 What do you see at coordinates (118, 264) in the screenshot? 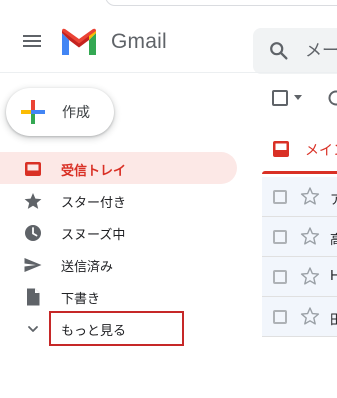
I see `sidebar-item-sent: 送信済み` at bounding box center [118, 264].